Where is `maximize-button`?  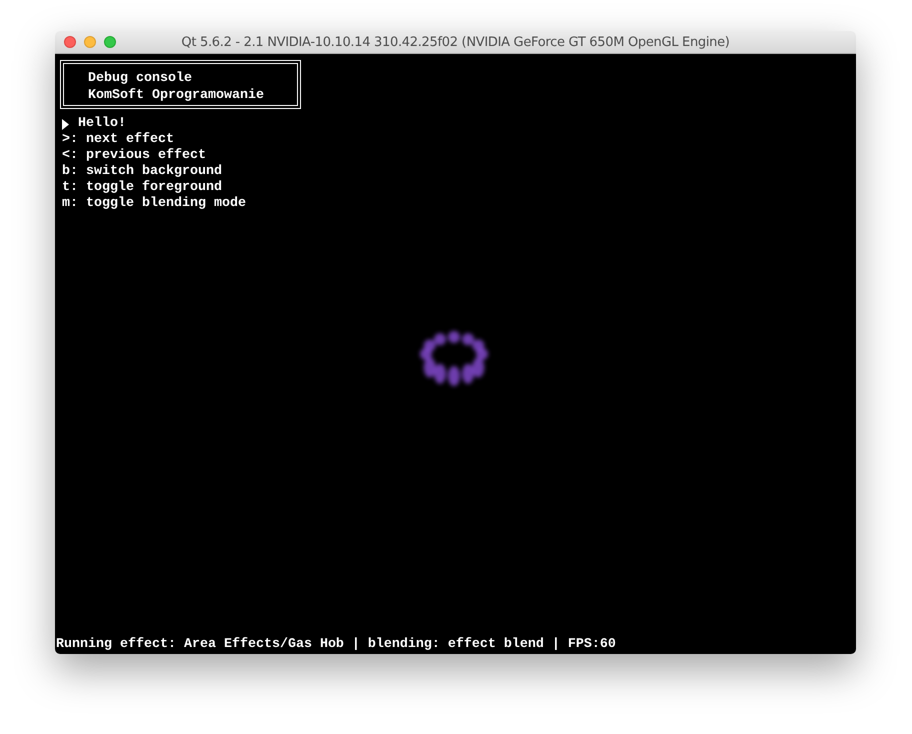
maximize-button is located at coordinates (110, 42).